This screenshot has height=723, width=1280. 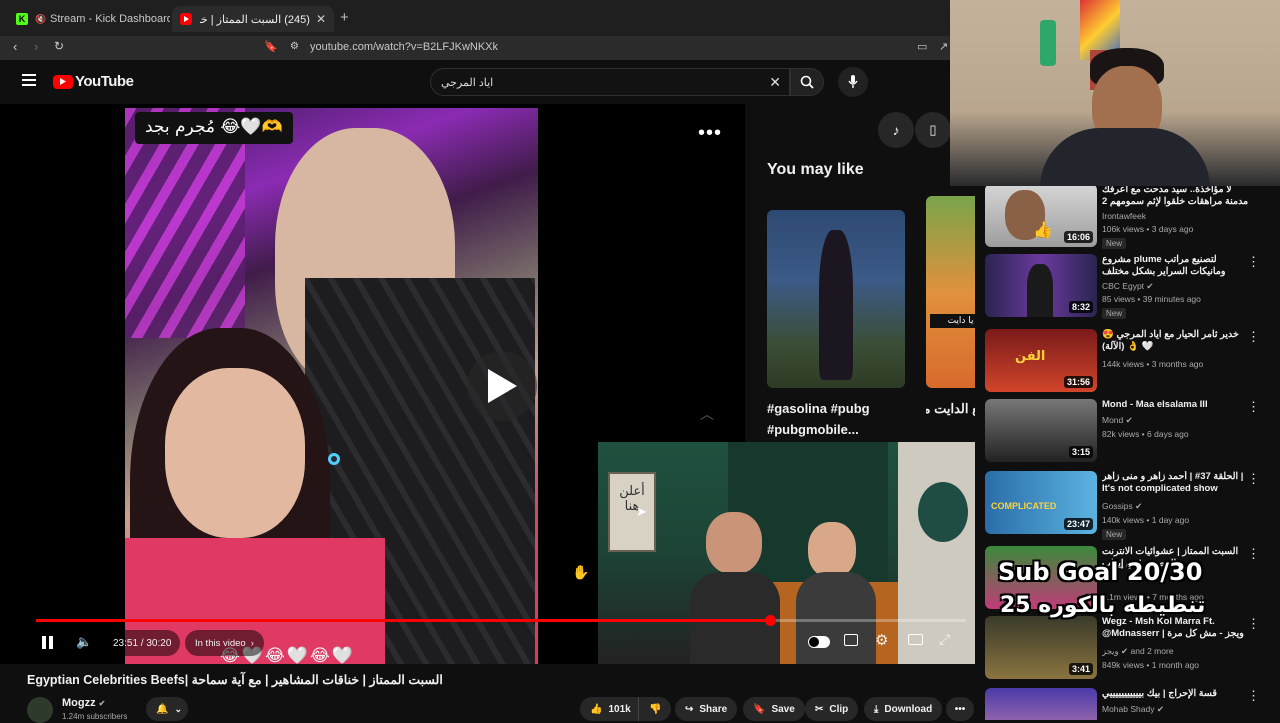 I want to click on pause-icon, so click(x=47, y=642).